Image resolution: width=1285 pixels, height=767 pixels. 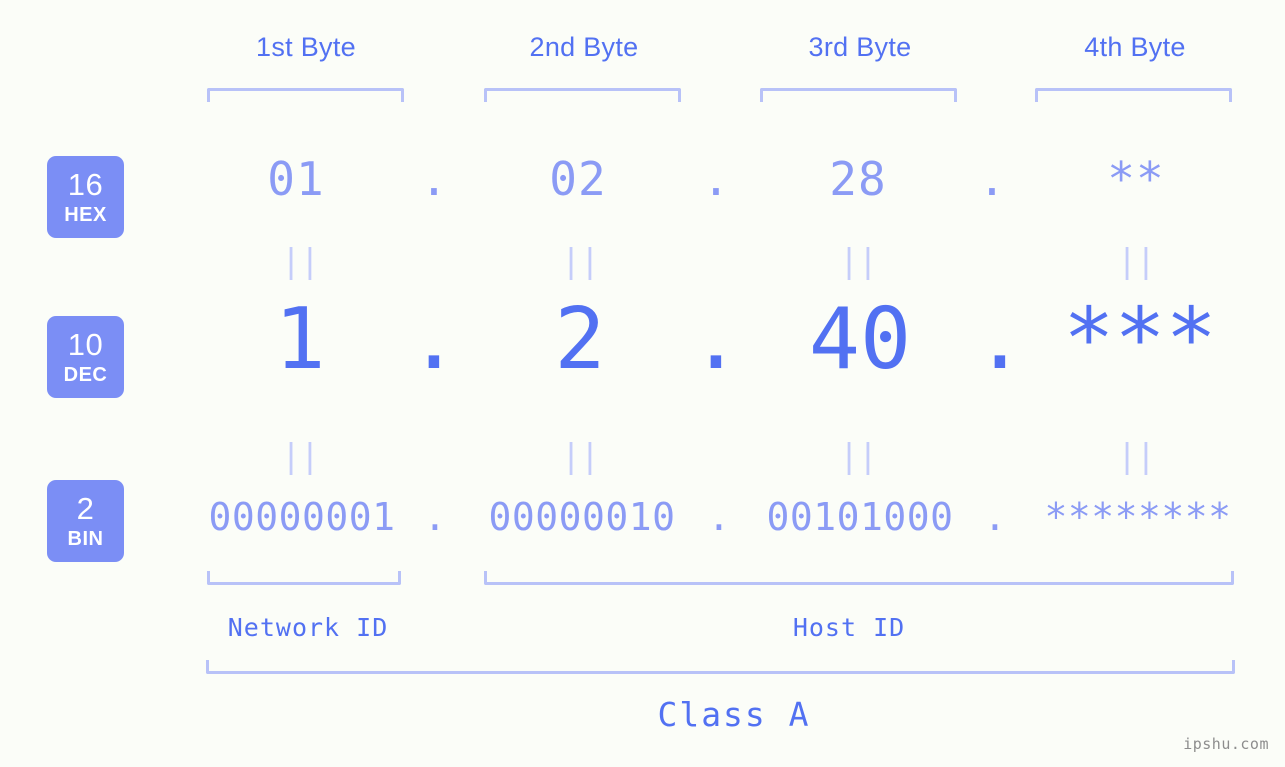 What do you see at coordinates (85, 184) in the screenshot?
I see `base-badge-hex-number: 16` at bounding box center [85, 184].